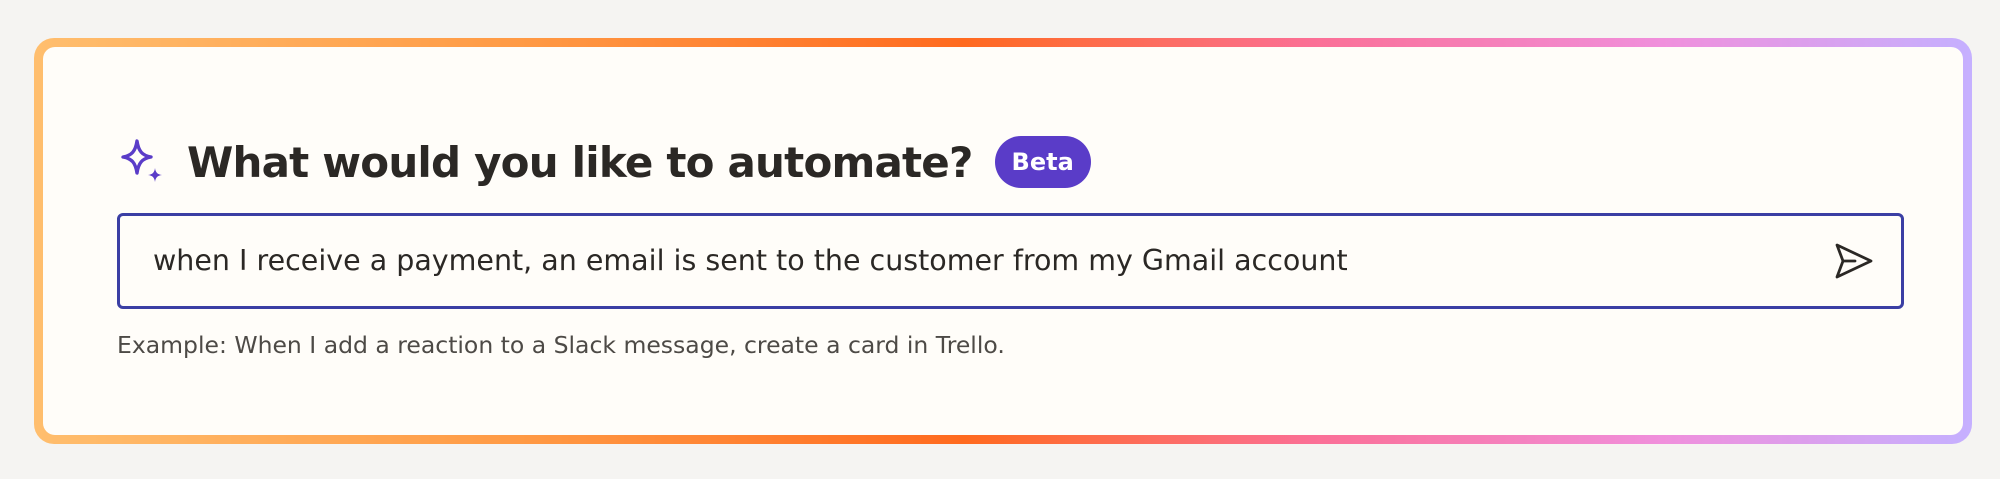 The width and height of the screenshot is (2000, 479). I want to click on send-icon, so click(1854, 261).